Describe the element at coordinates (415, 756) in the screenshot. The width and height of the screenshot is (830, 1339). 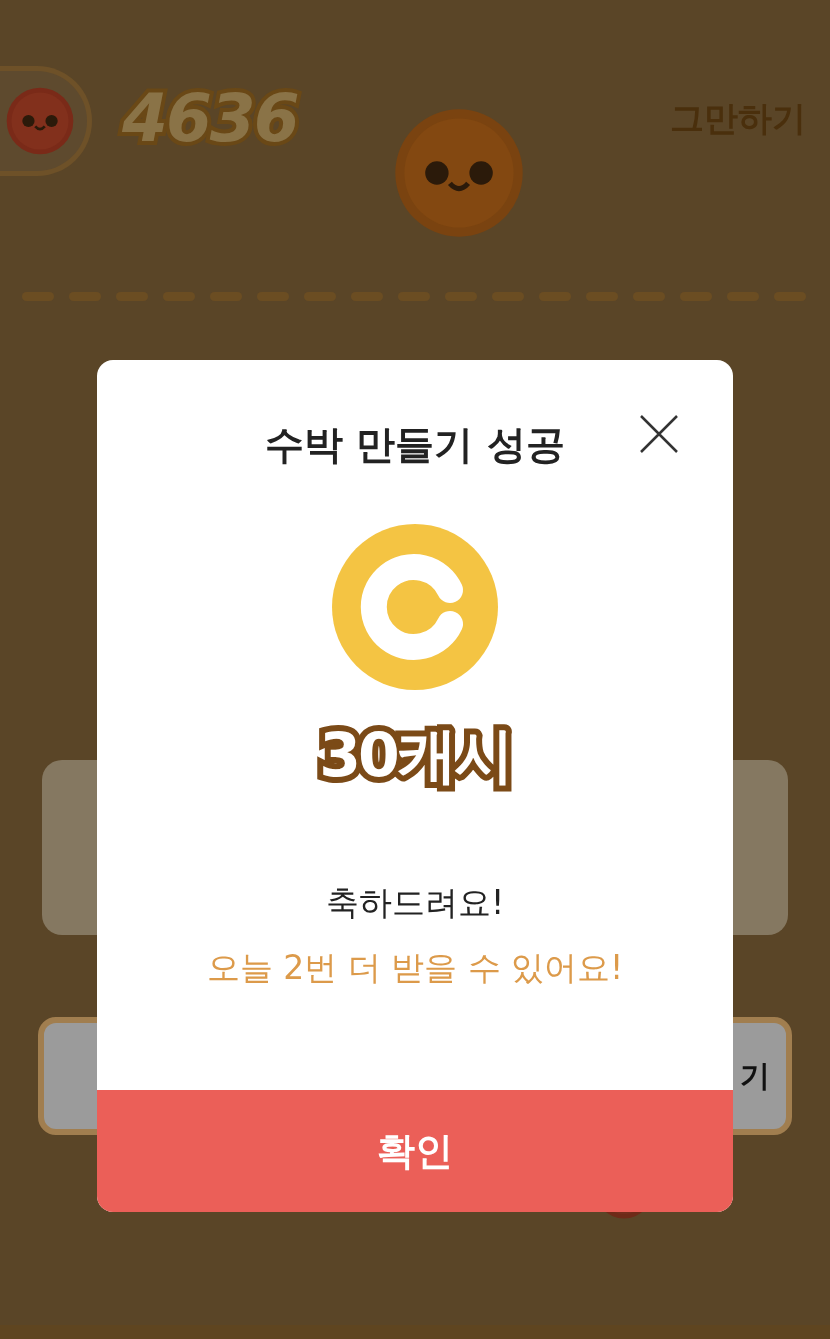
I see `reward-amount: 30캐시` at that location.